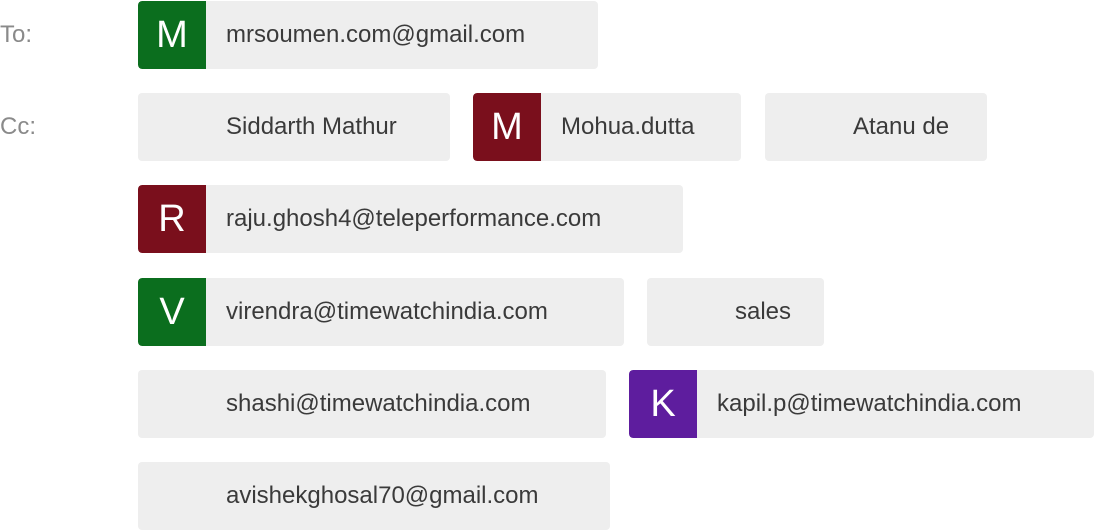  What do you see at coordinates (414, 218) in the screenshot?
I see `recipient-text: raju.ghosh4@teleperformance.com` at bounding box center [414, 218].